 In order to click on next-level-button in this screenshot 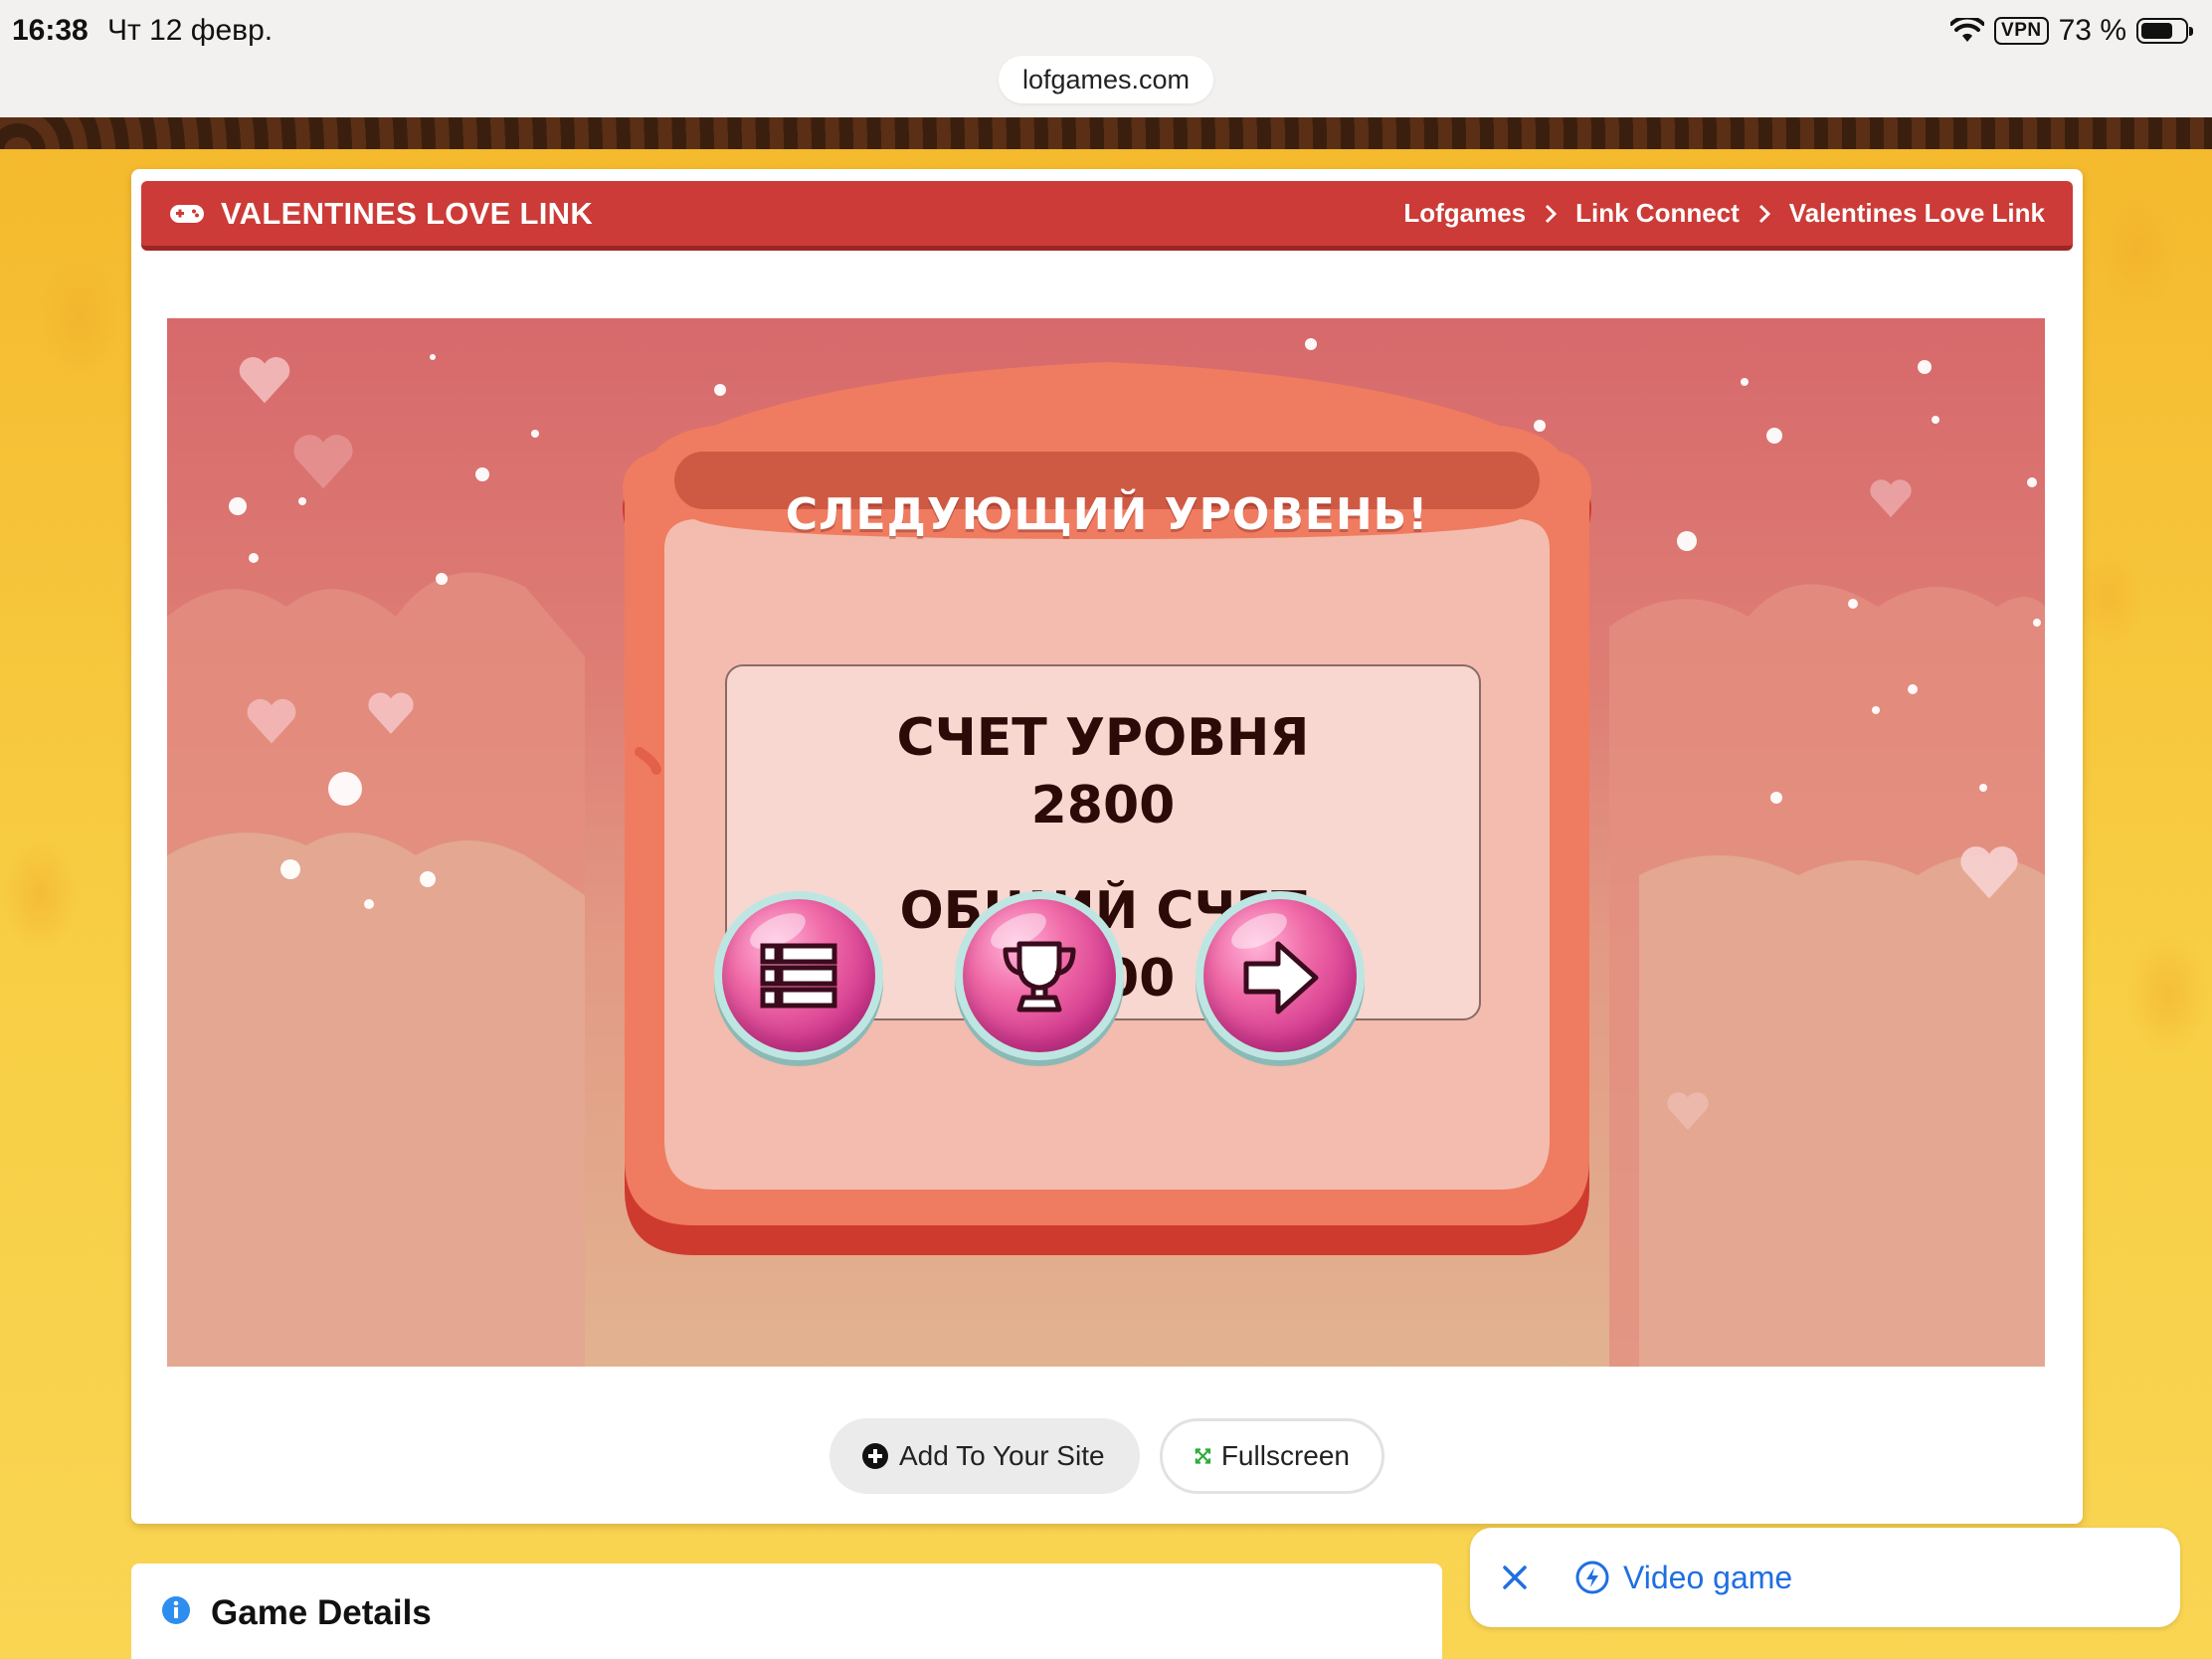, I will do `click(1280, 975)`.